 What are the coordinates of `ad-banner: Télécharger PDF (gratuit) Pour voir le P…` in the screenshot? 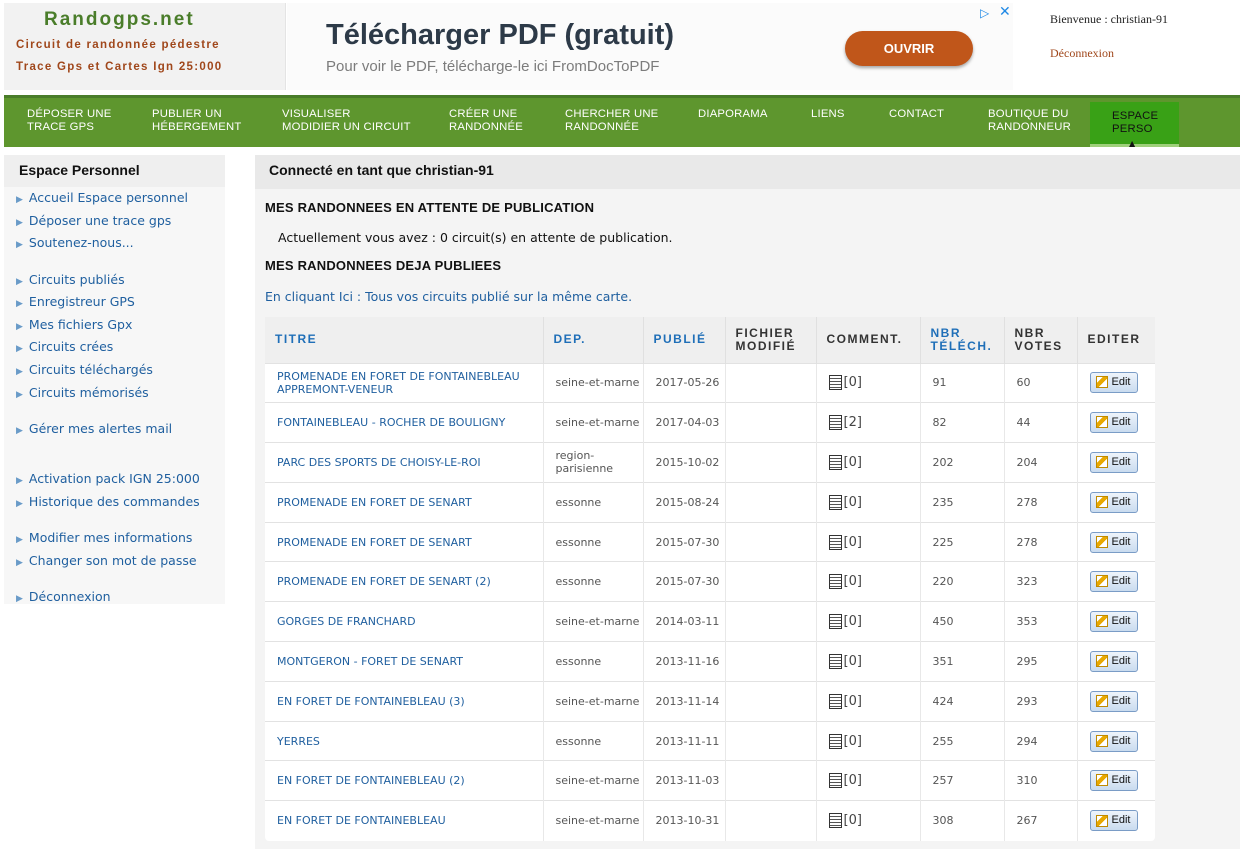 It's located at (650, 46).